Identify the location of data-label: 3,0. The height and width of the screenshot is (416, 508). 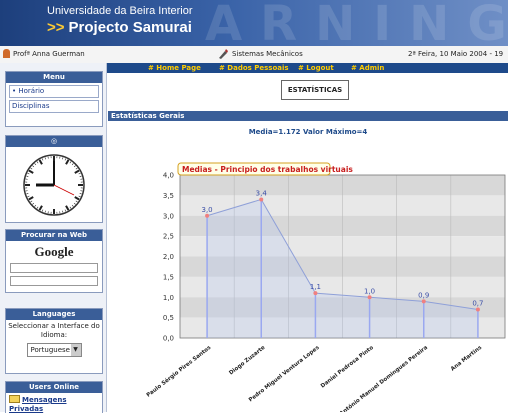
(207, 210).